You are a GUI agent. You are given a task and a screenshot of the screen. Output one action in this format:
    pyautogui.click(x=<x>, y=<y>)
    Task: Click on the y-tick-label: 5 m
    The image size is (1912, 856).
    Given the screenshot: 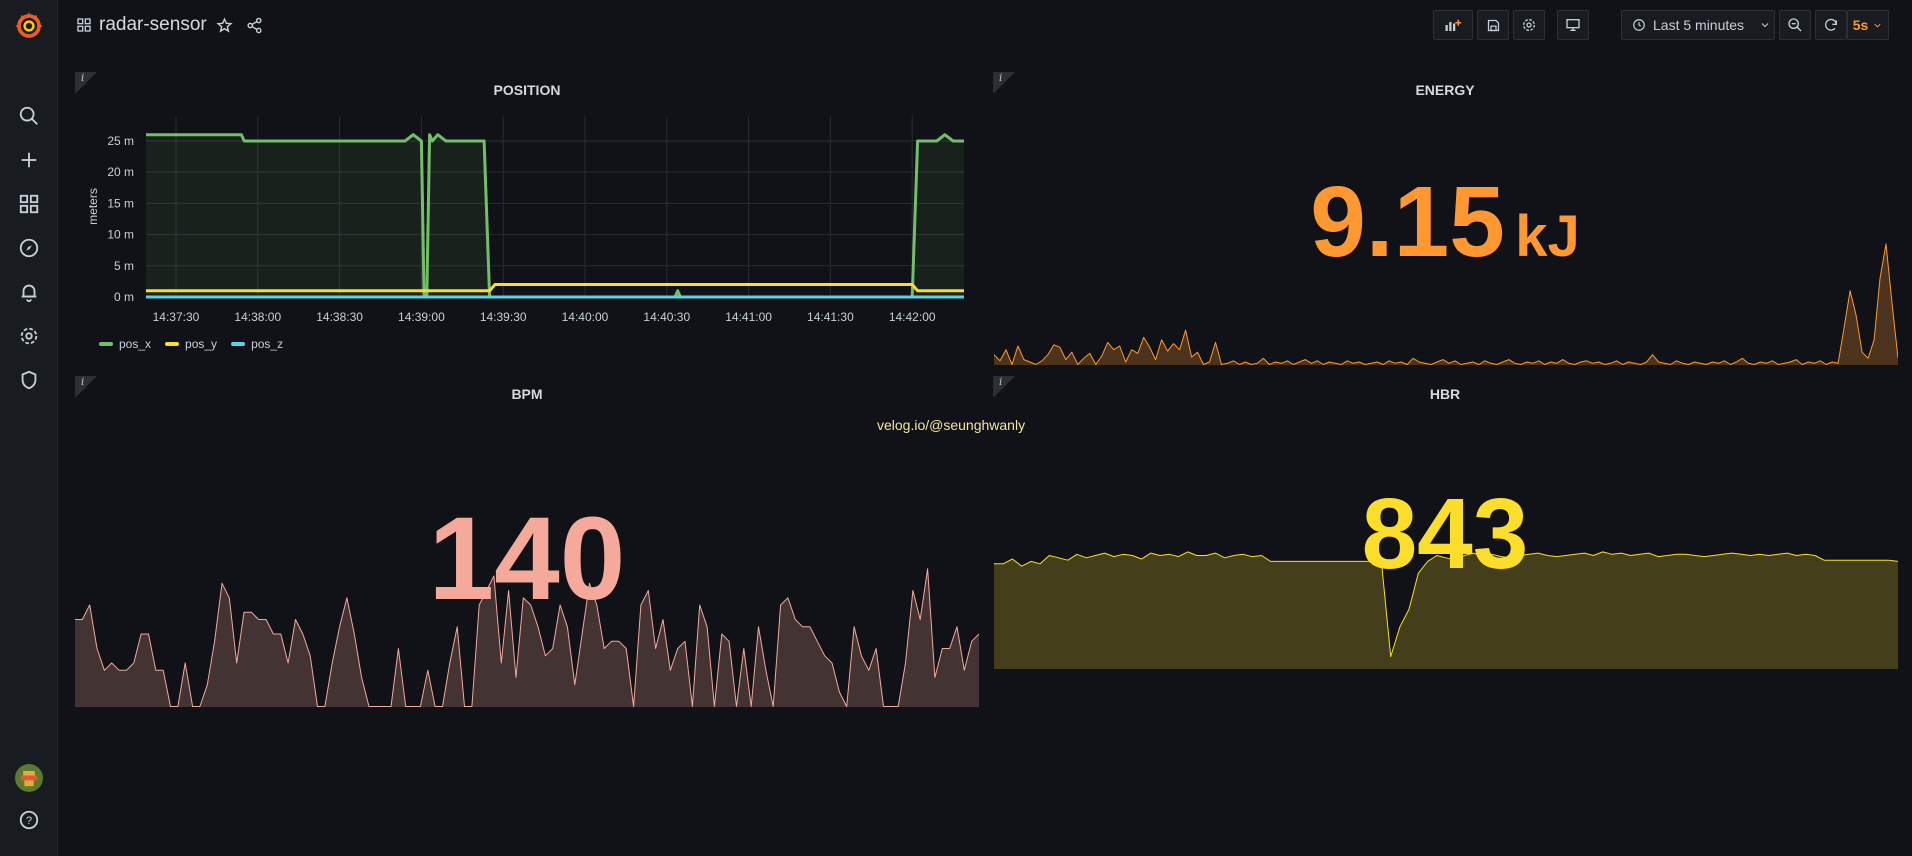 What is the action you would take?
    pyautogui.click(x=124, y=266)
    